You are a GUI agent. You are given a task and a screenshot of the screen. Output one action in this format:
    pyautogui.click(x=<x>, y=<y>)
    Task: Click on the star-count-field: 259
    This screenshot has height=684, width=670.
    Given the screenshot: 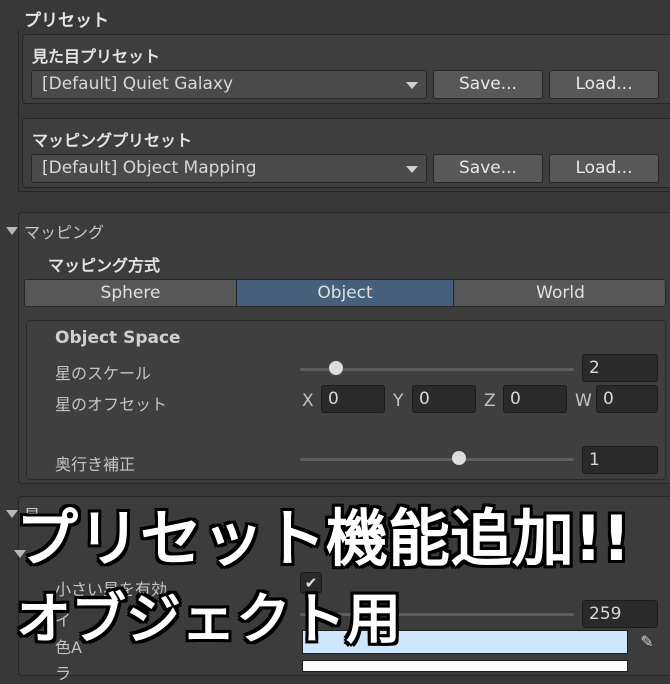 What is the action you would take?
    pyautogui.click(x=620, y=614)
    